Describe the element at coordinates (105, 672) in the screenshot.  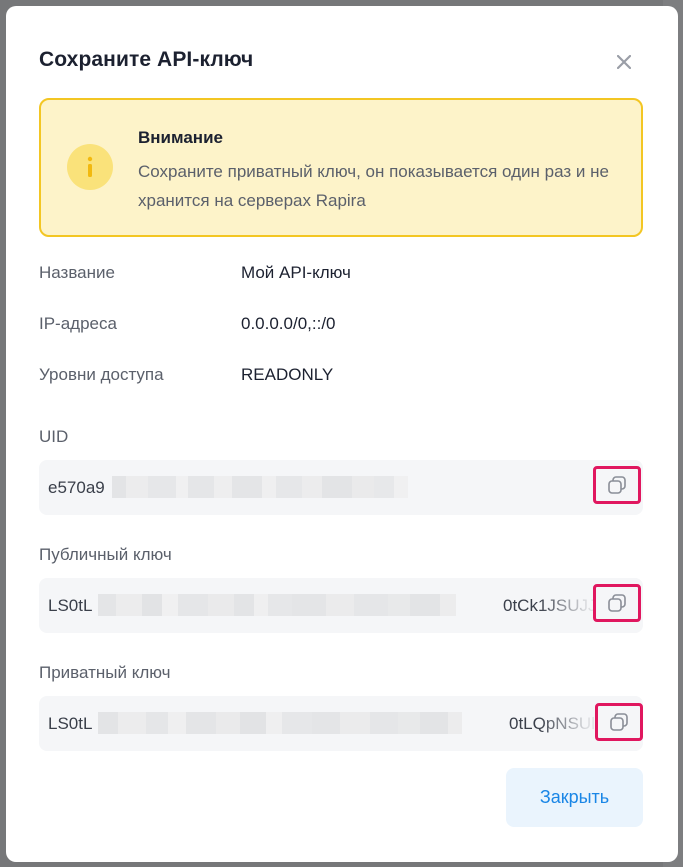
I see `private-key-label: Приватный ключ` at that location.